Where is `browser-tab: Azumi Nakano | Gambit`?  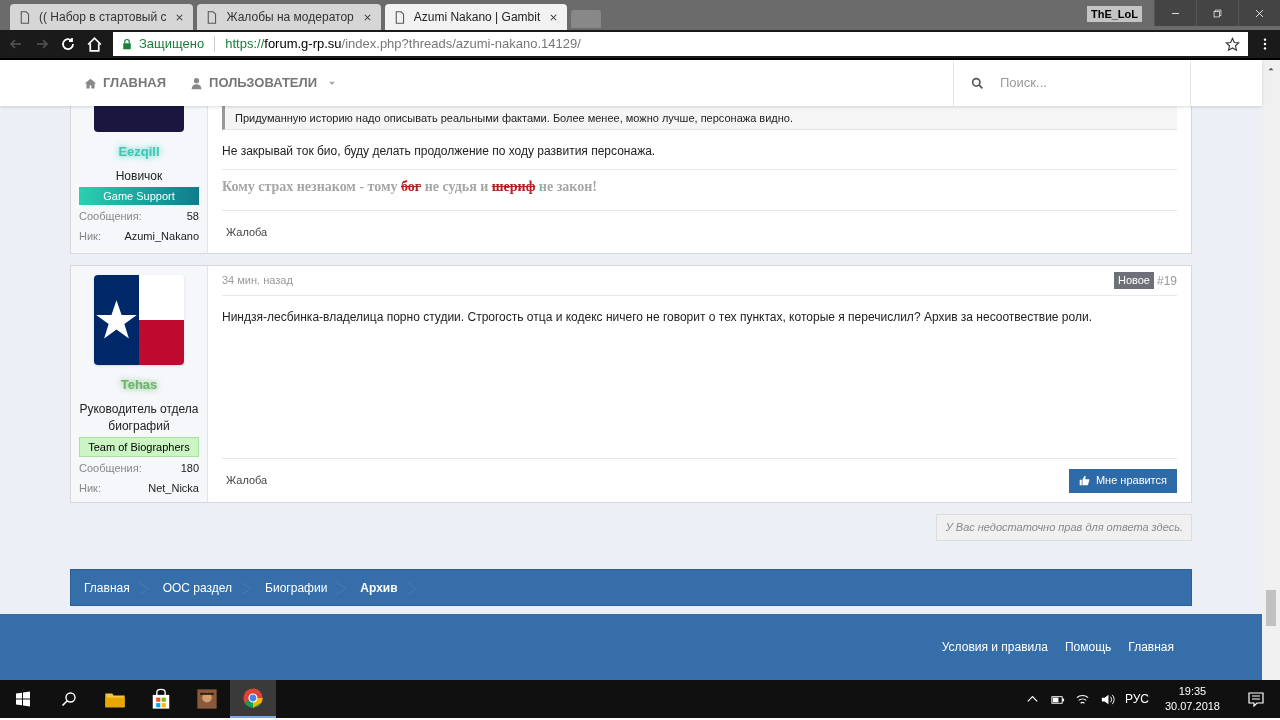
browser-tab: Azumi Nakano | Gambit is located at coordinates (476, 17).